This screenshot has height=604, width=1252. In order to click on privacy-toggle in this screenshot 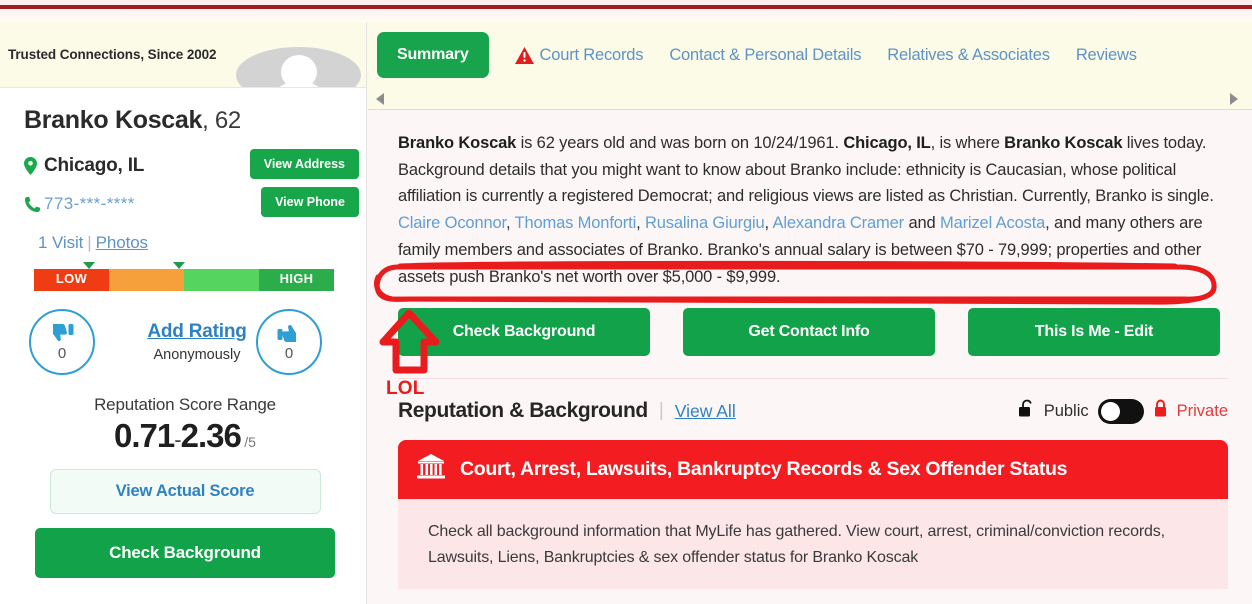, I will do `click(1120, 411)`.